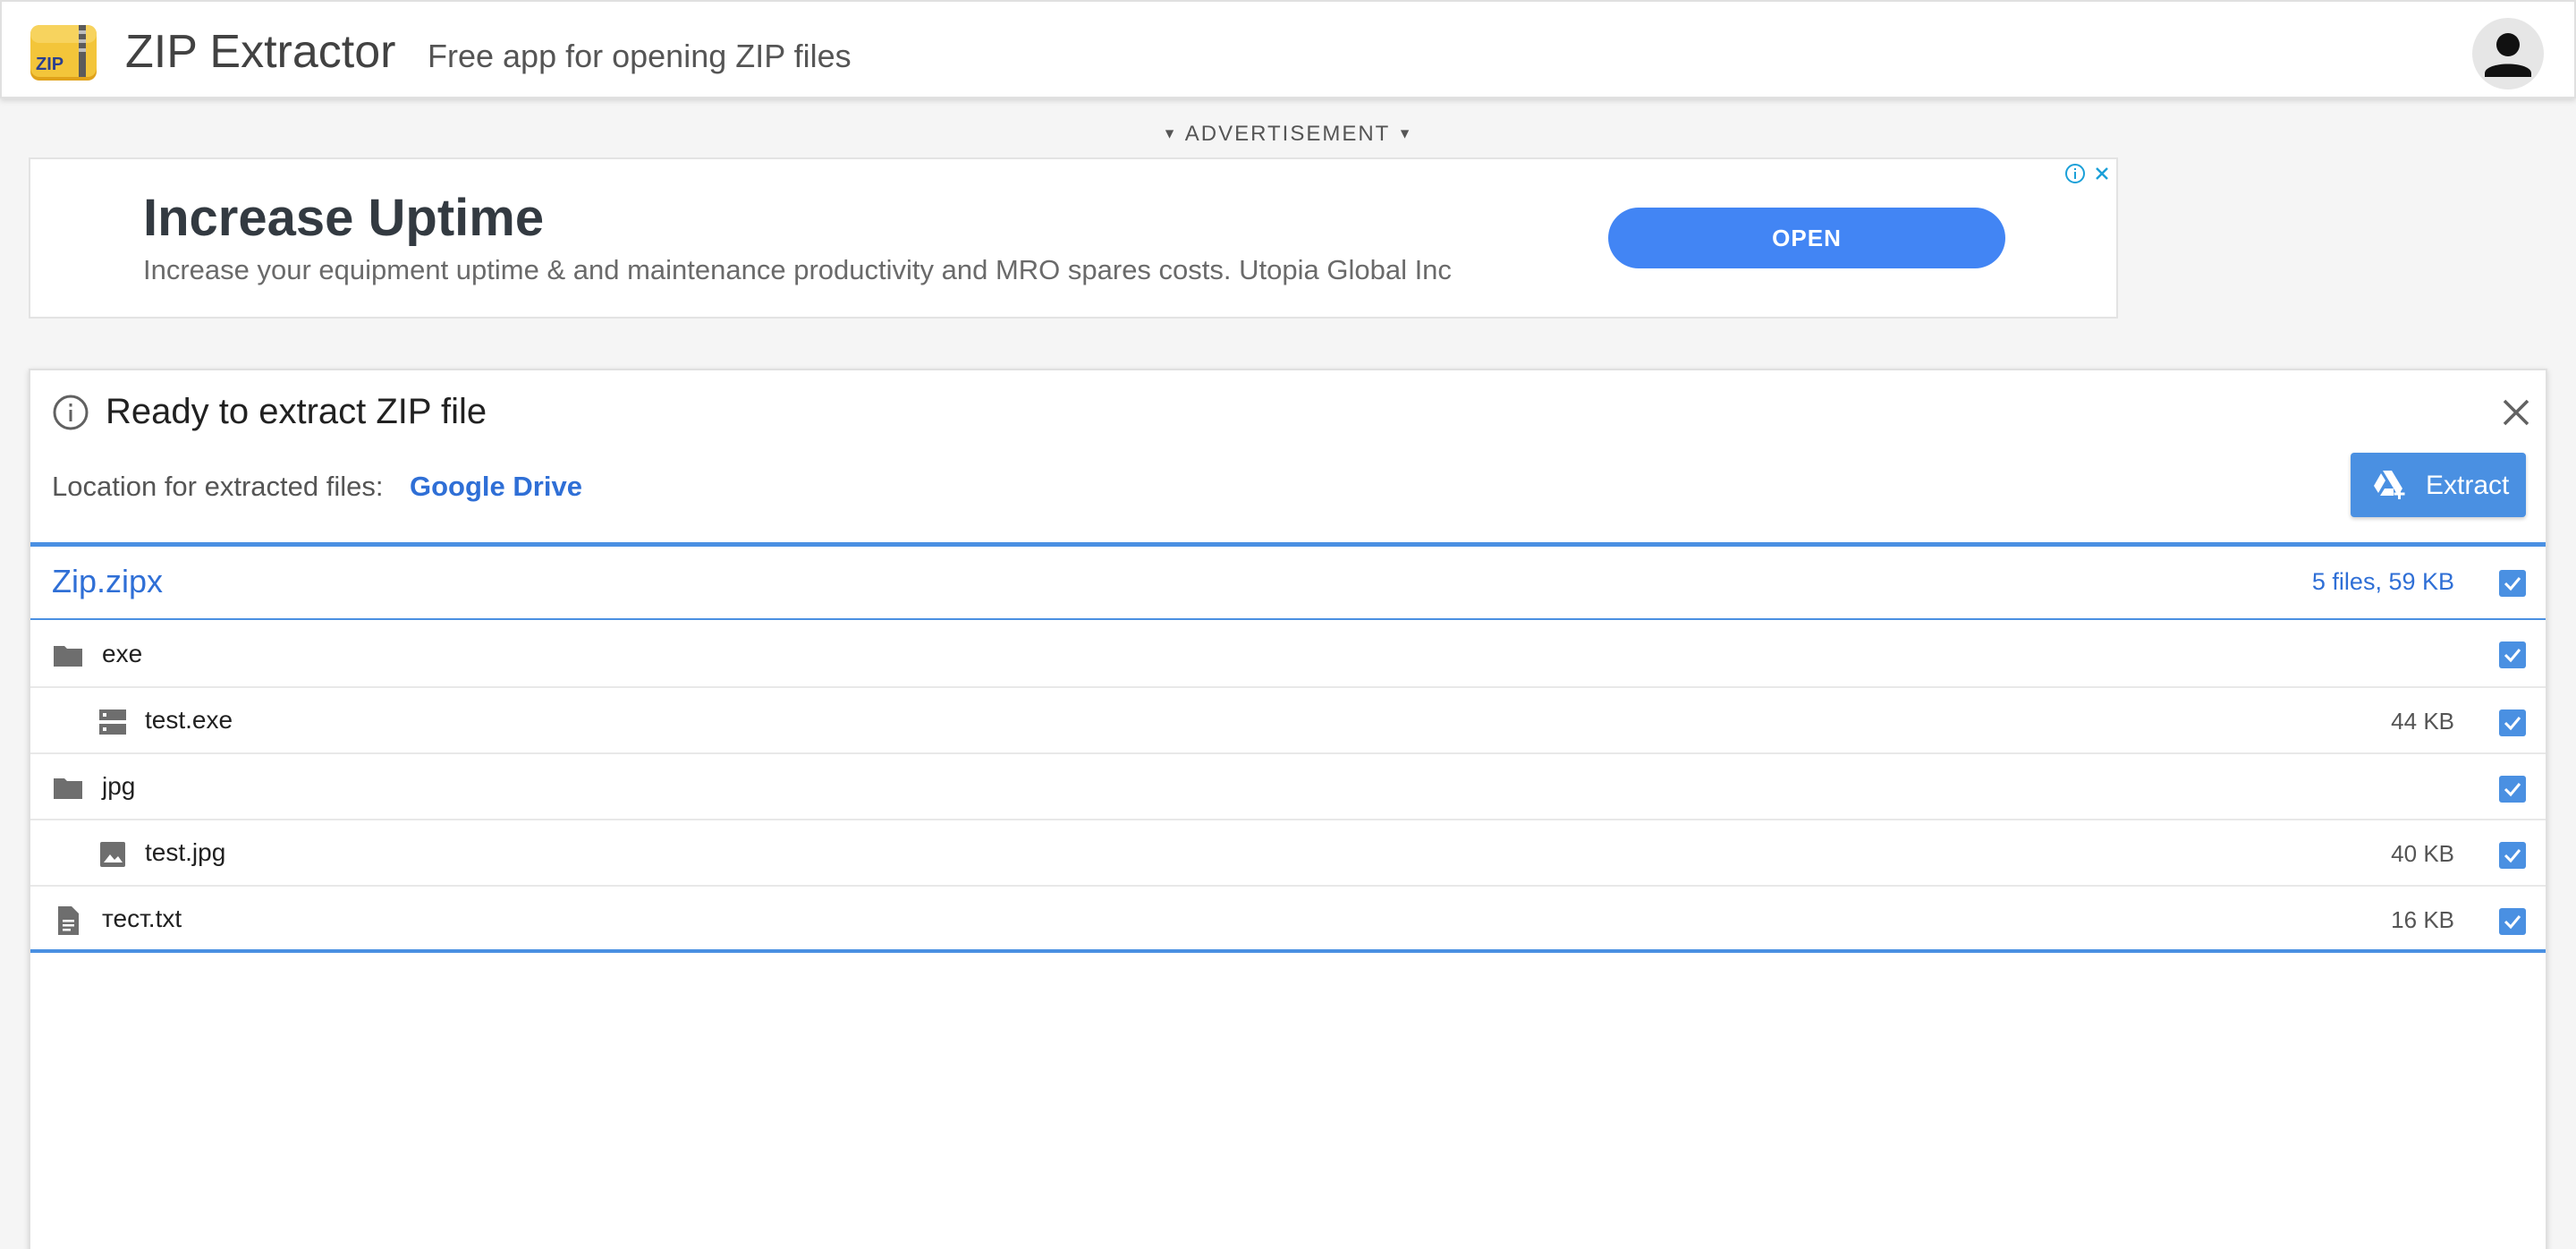  I want to click on archive-checkbox, so click(2512, 583).